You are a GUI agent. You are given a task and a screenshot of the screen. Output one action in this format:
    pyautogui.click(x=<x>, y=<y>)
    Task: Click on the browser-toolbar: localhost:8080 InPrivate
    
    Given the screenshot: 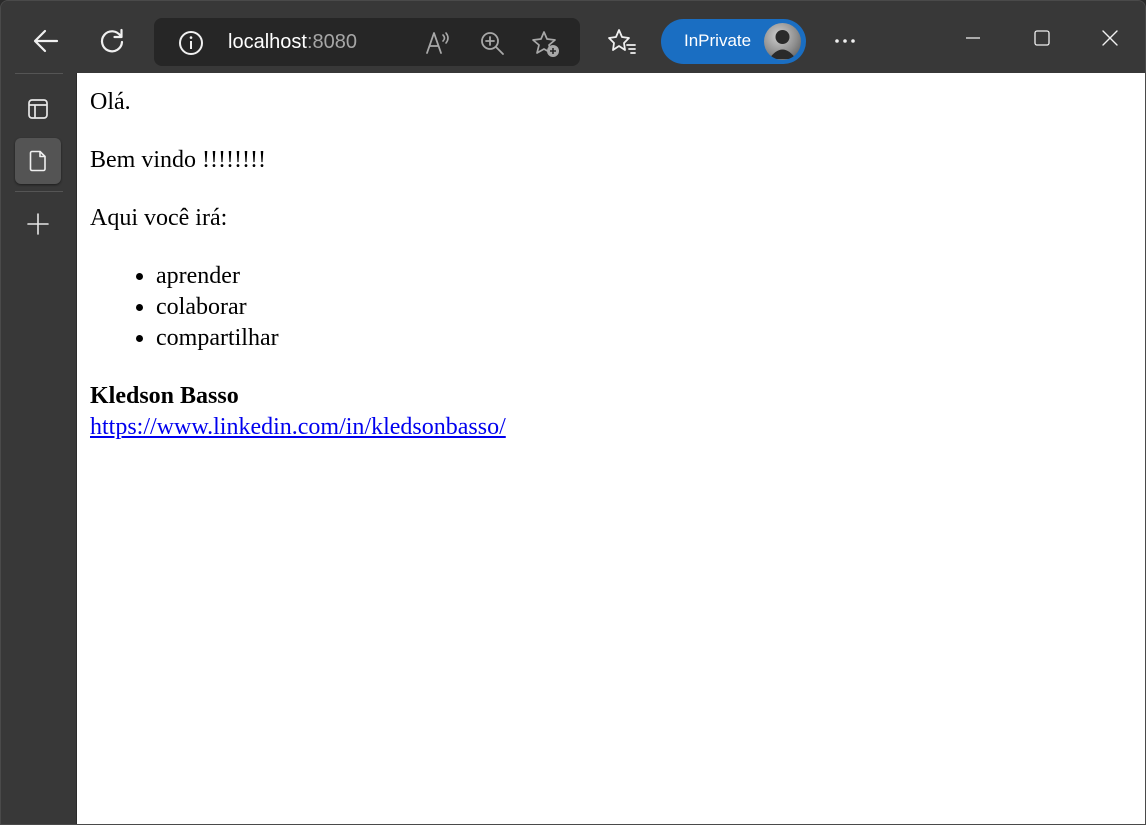 What is the action you would take?
    pyautogui.click(x=573, y=37)
    